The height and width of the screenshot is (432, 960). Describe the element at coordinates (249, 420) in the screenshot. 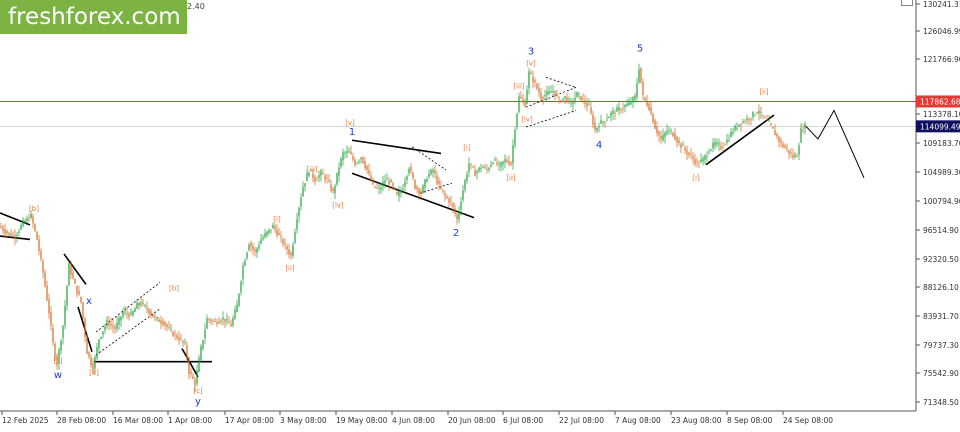

I see `x-tick-label: 17 Apr 08:00` at that location.